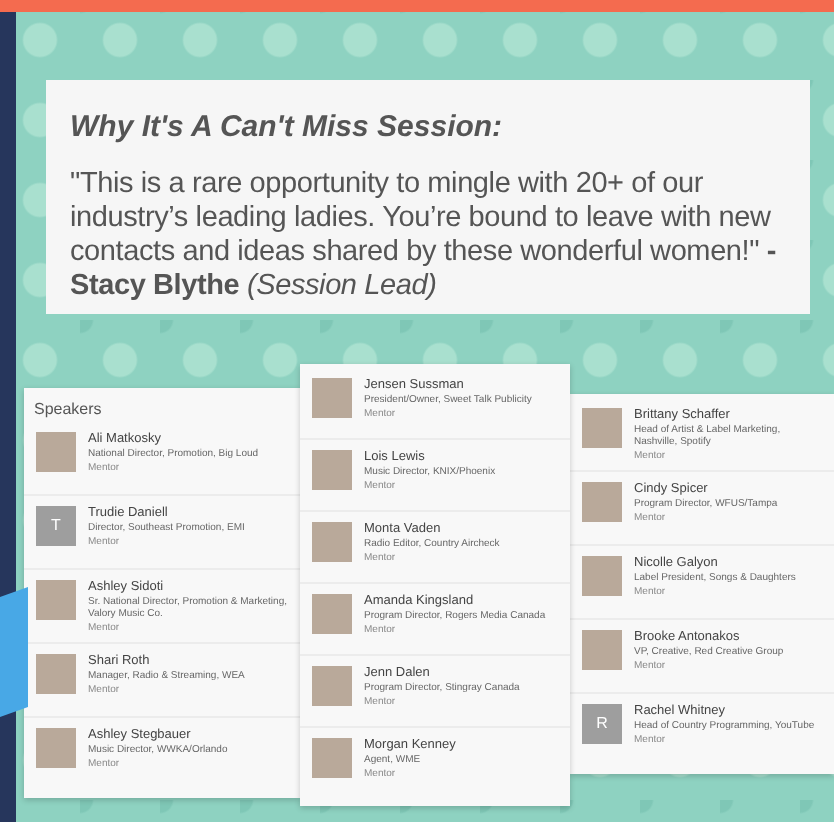 This screenshot has height=822, width=834. Describe the element at coordinates (68, 409) in the screenshot. I see `speakers-heading: Speakers` at that location.